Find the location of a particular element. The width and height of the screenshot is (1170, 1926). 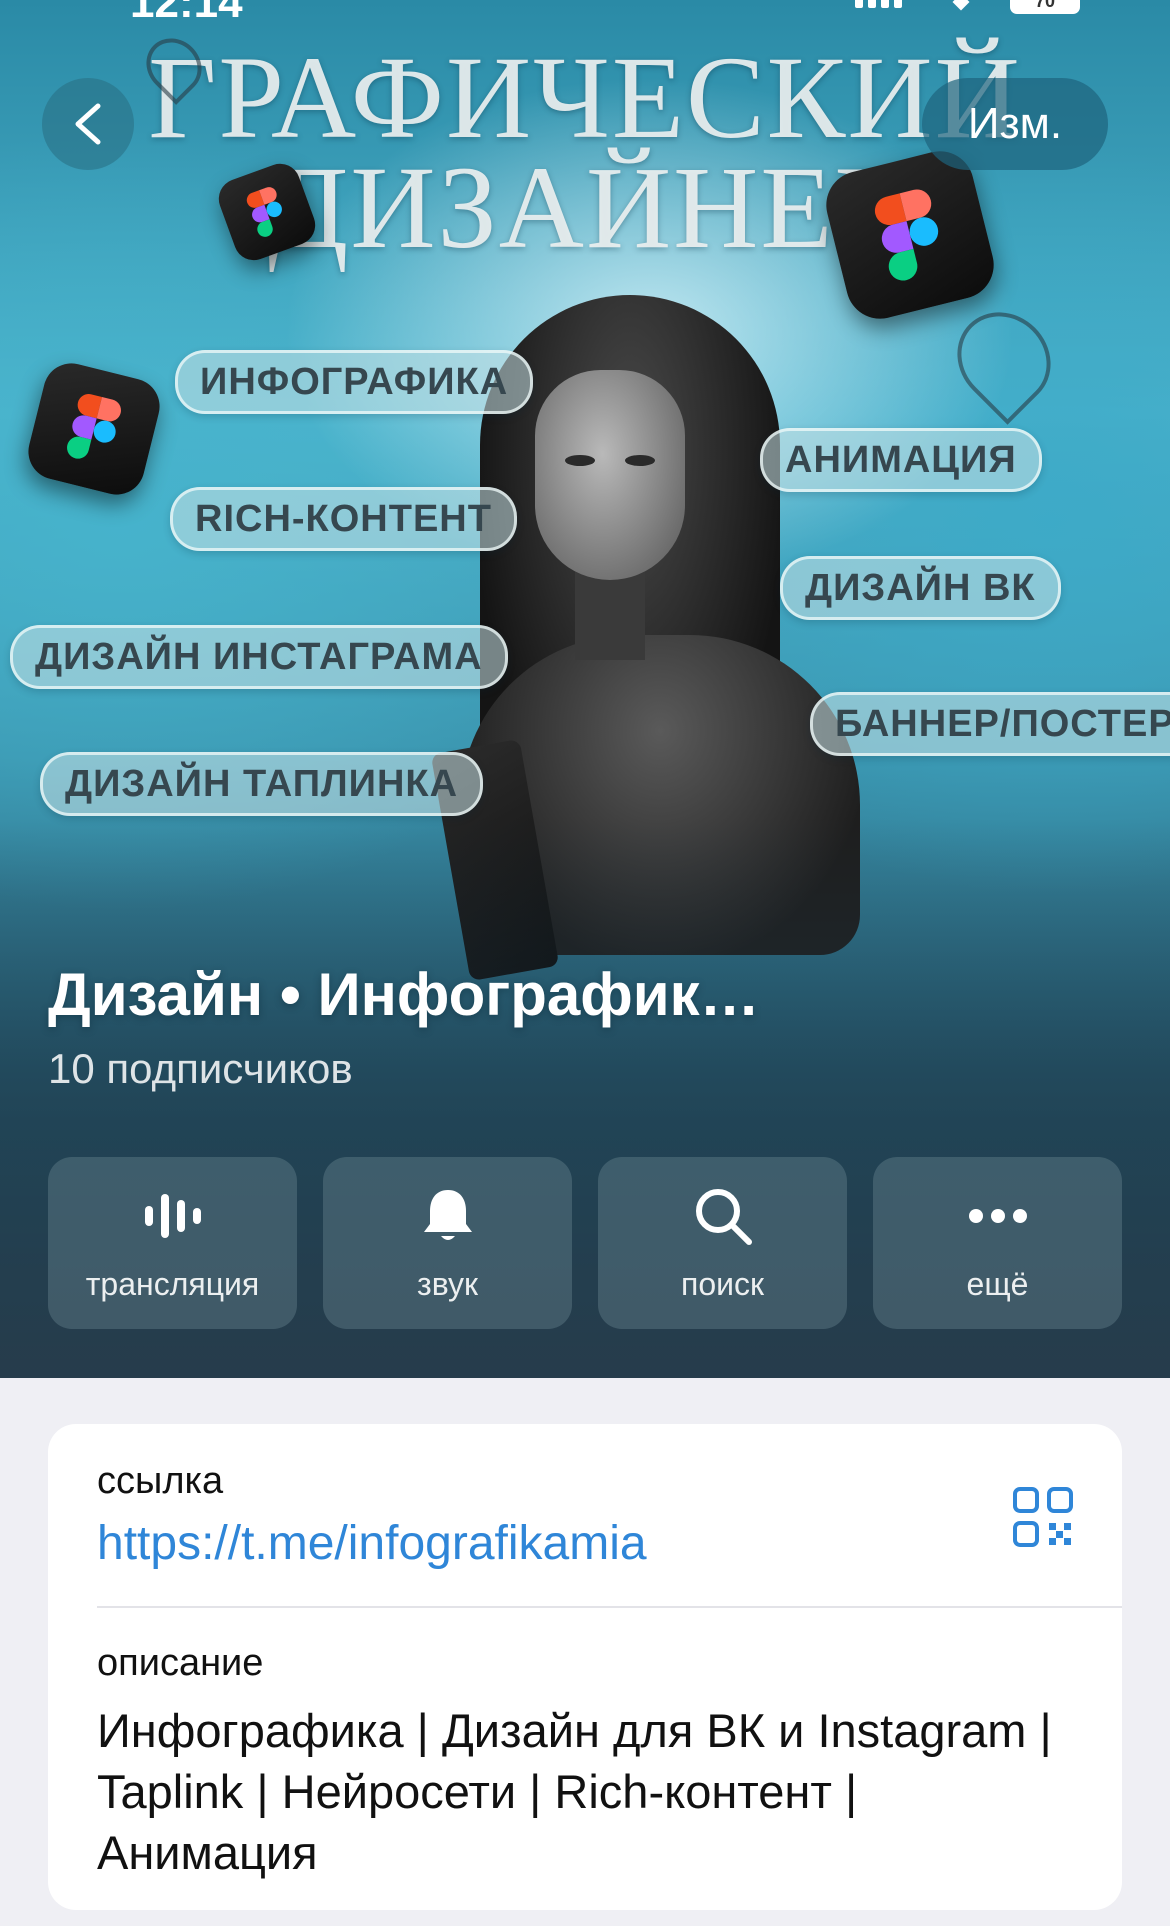

qr-code-icon is located at coordinates (1043, 1517).